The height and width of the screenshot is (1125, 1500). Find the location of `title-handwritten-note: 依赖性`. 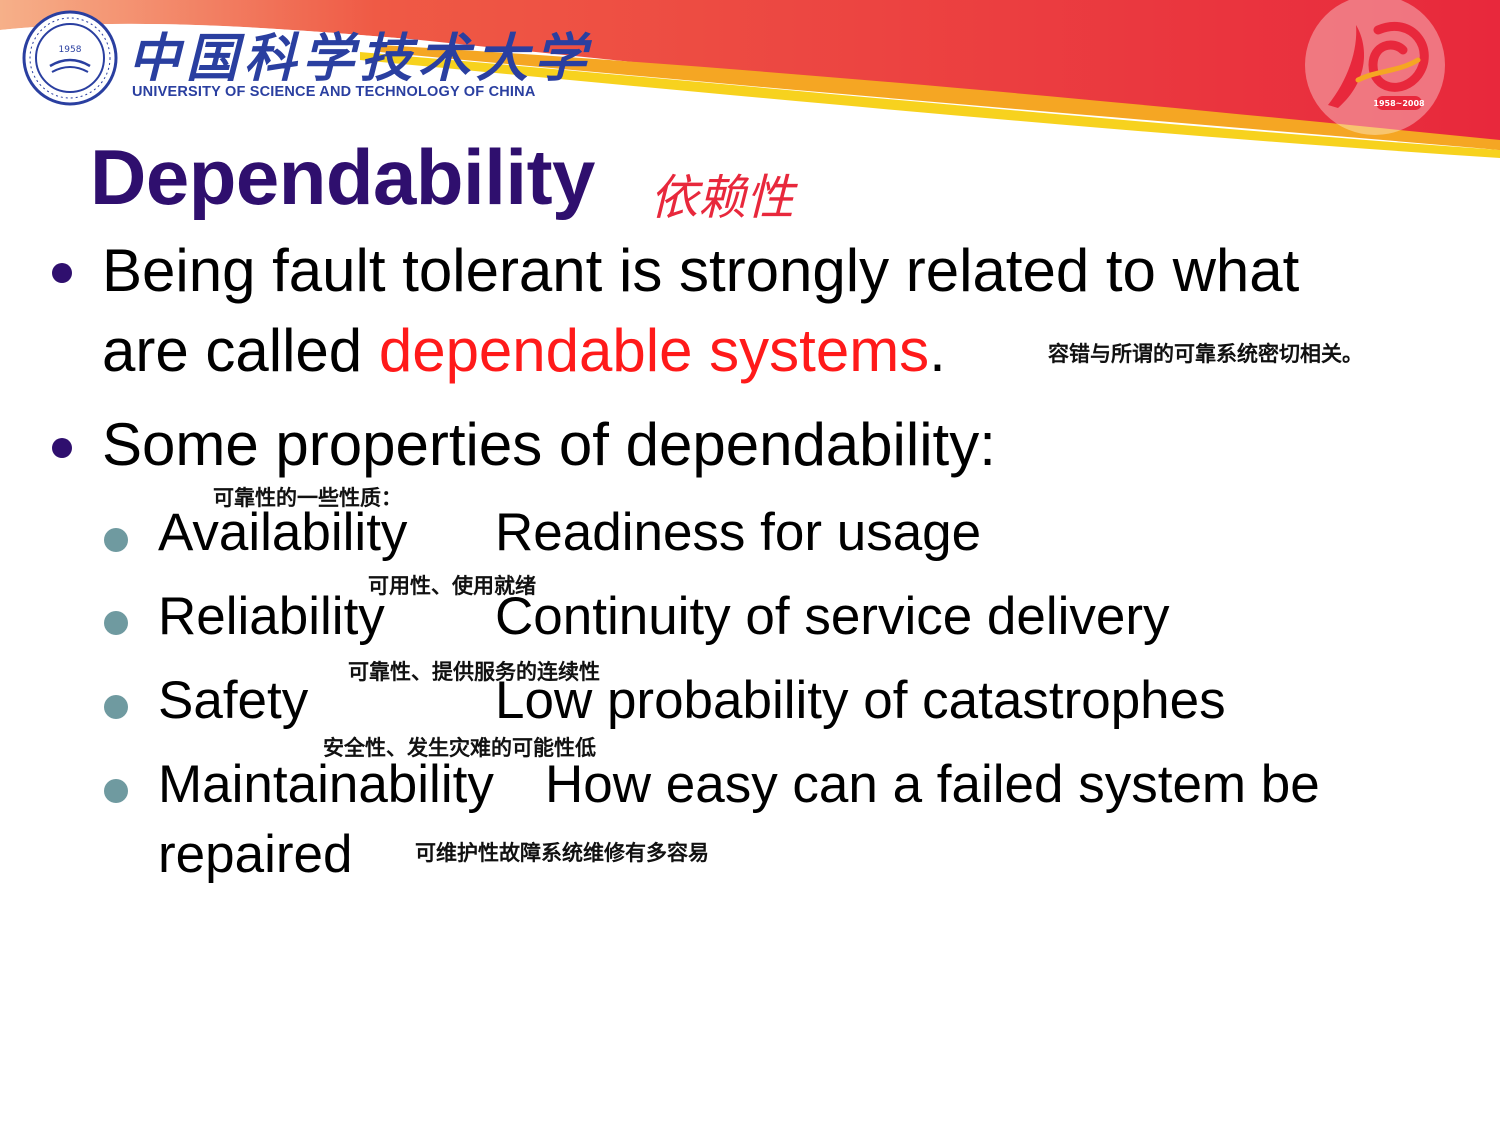

title-handwritten-note: 依赖性 is located at coordinates (722, 198).